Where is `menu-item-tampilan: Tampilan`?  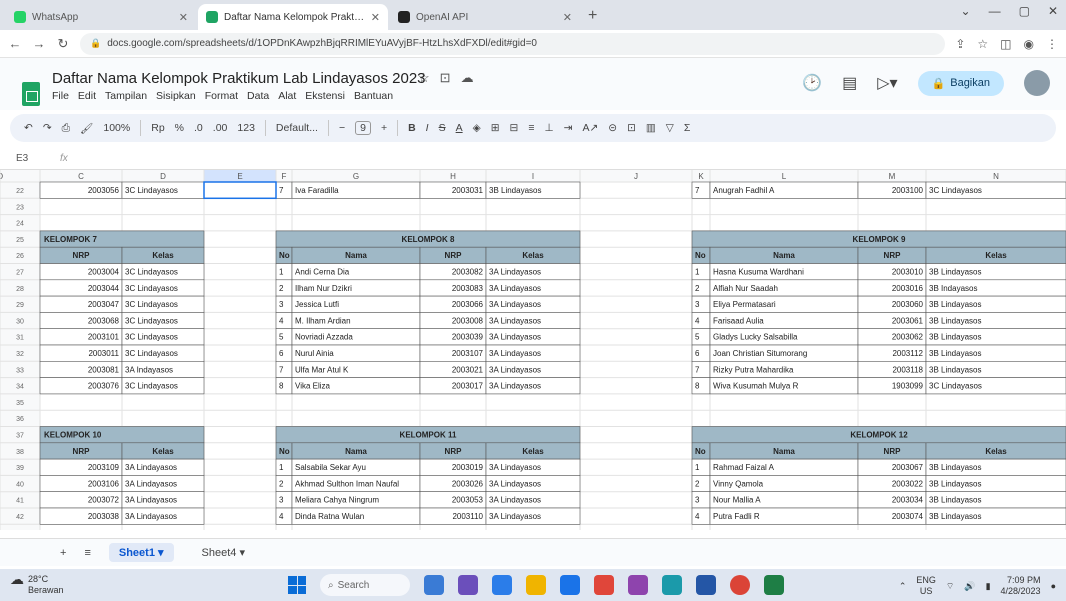
menu-item-tampilan: Tampilan is located at coordinates (126, 96).